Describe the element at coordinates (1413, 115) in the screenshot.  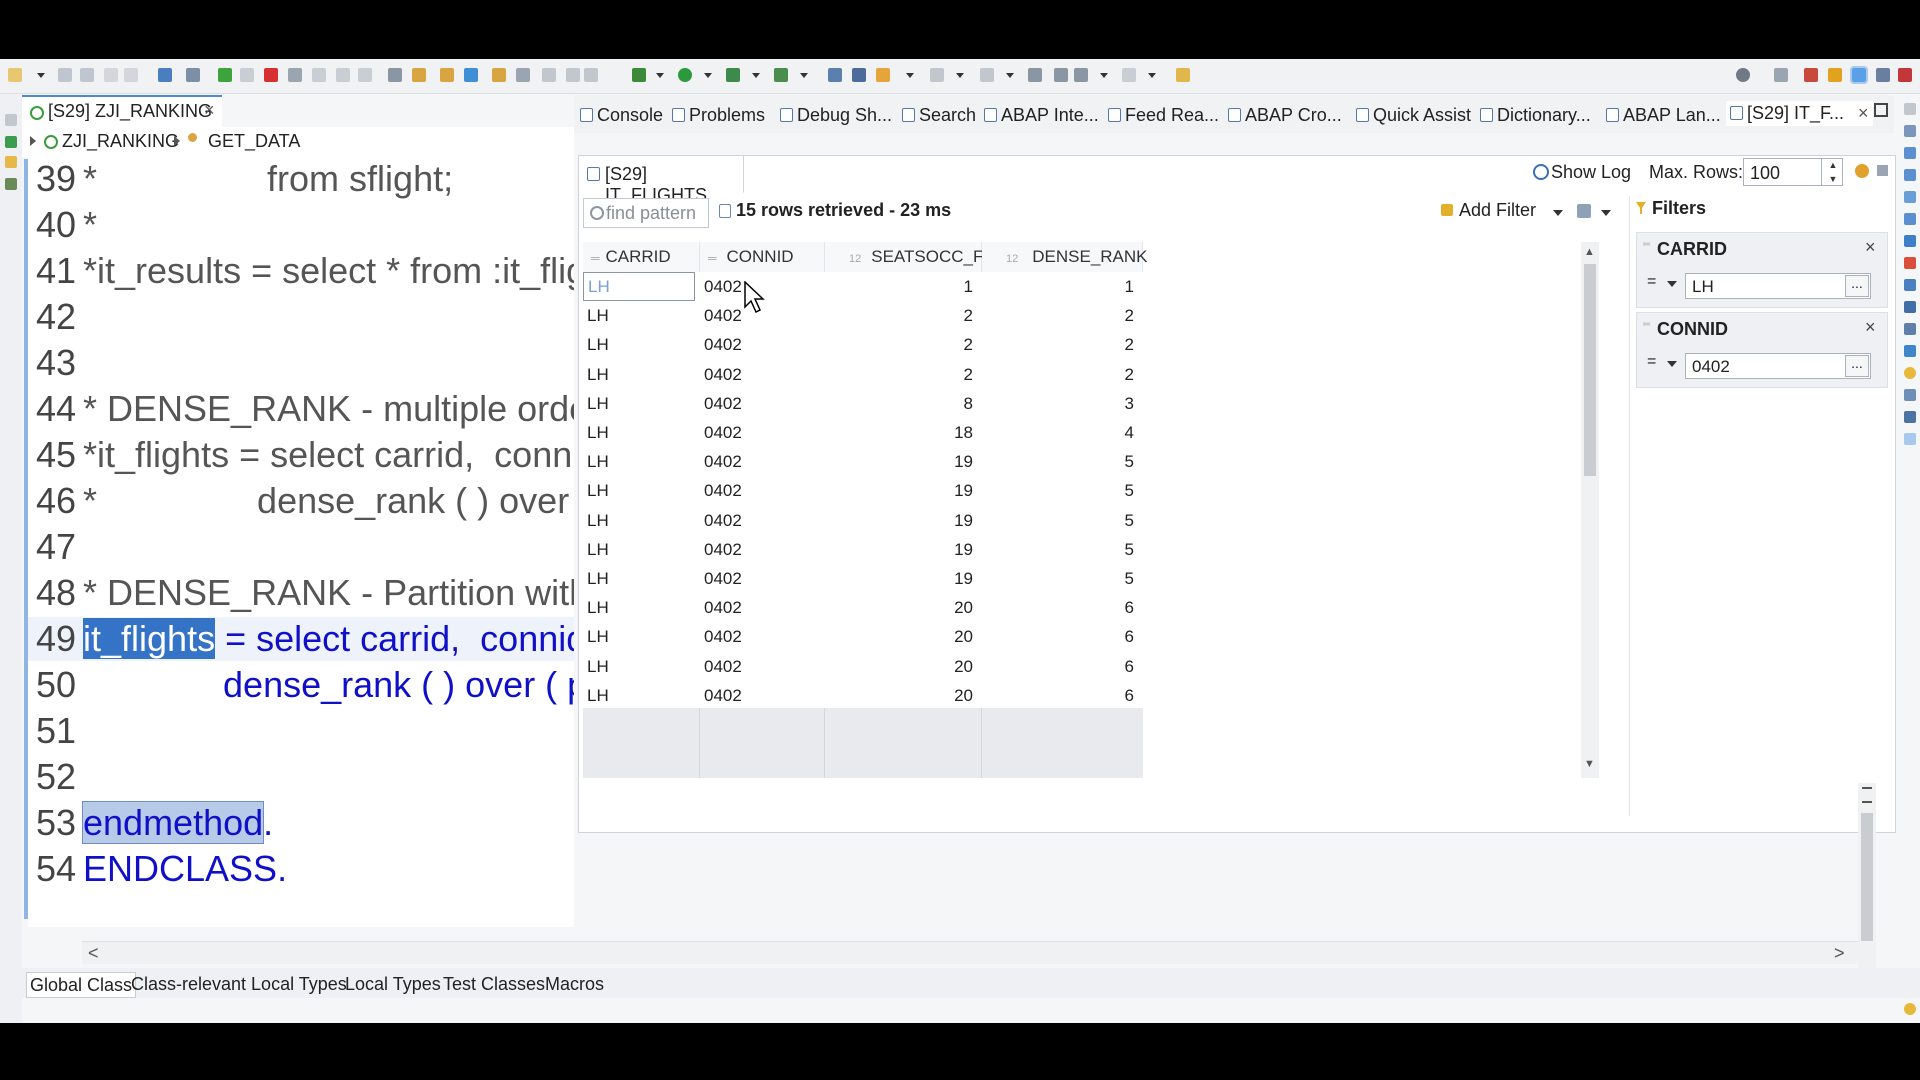
I see `tab-quick-assist: Quick Assist` at that location.